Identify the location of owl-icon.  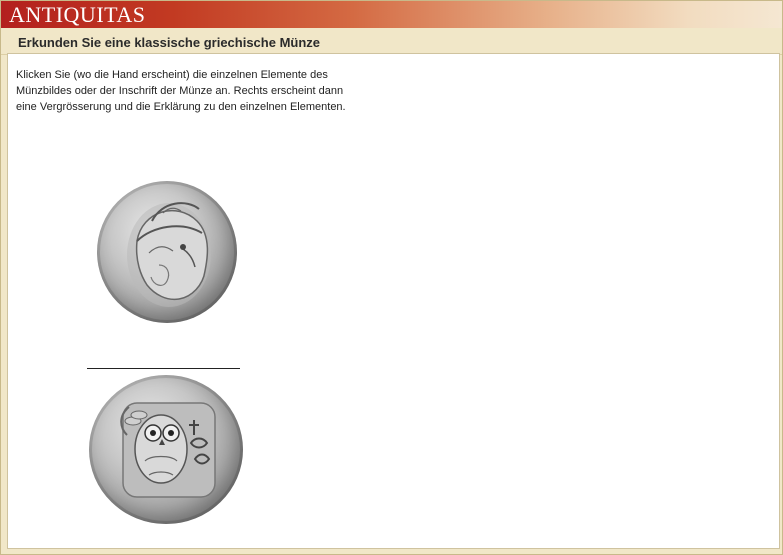
(166, 449).